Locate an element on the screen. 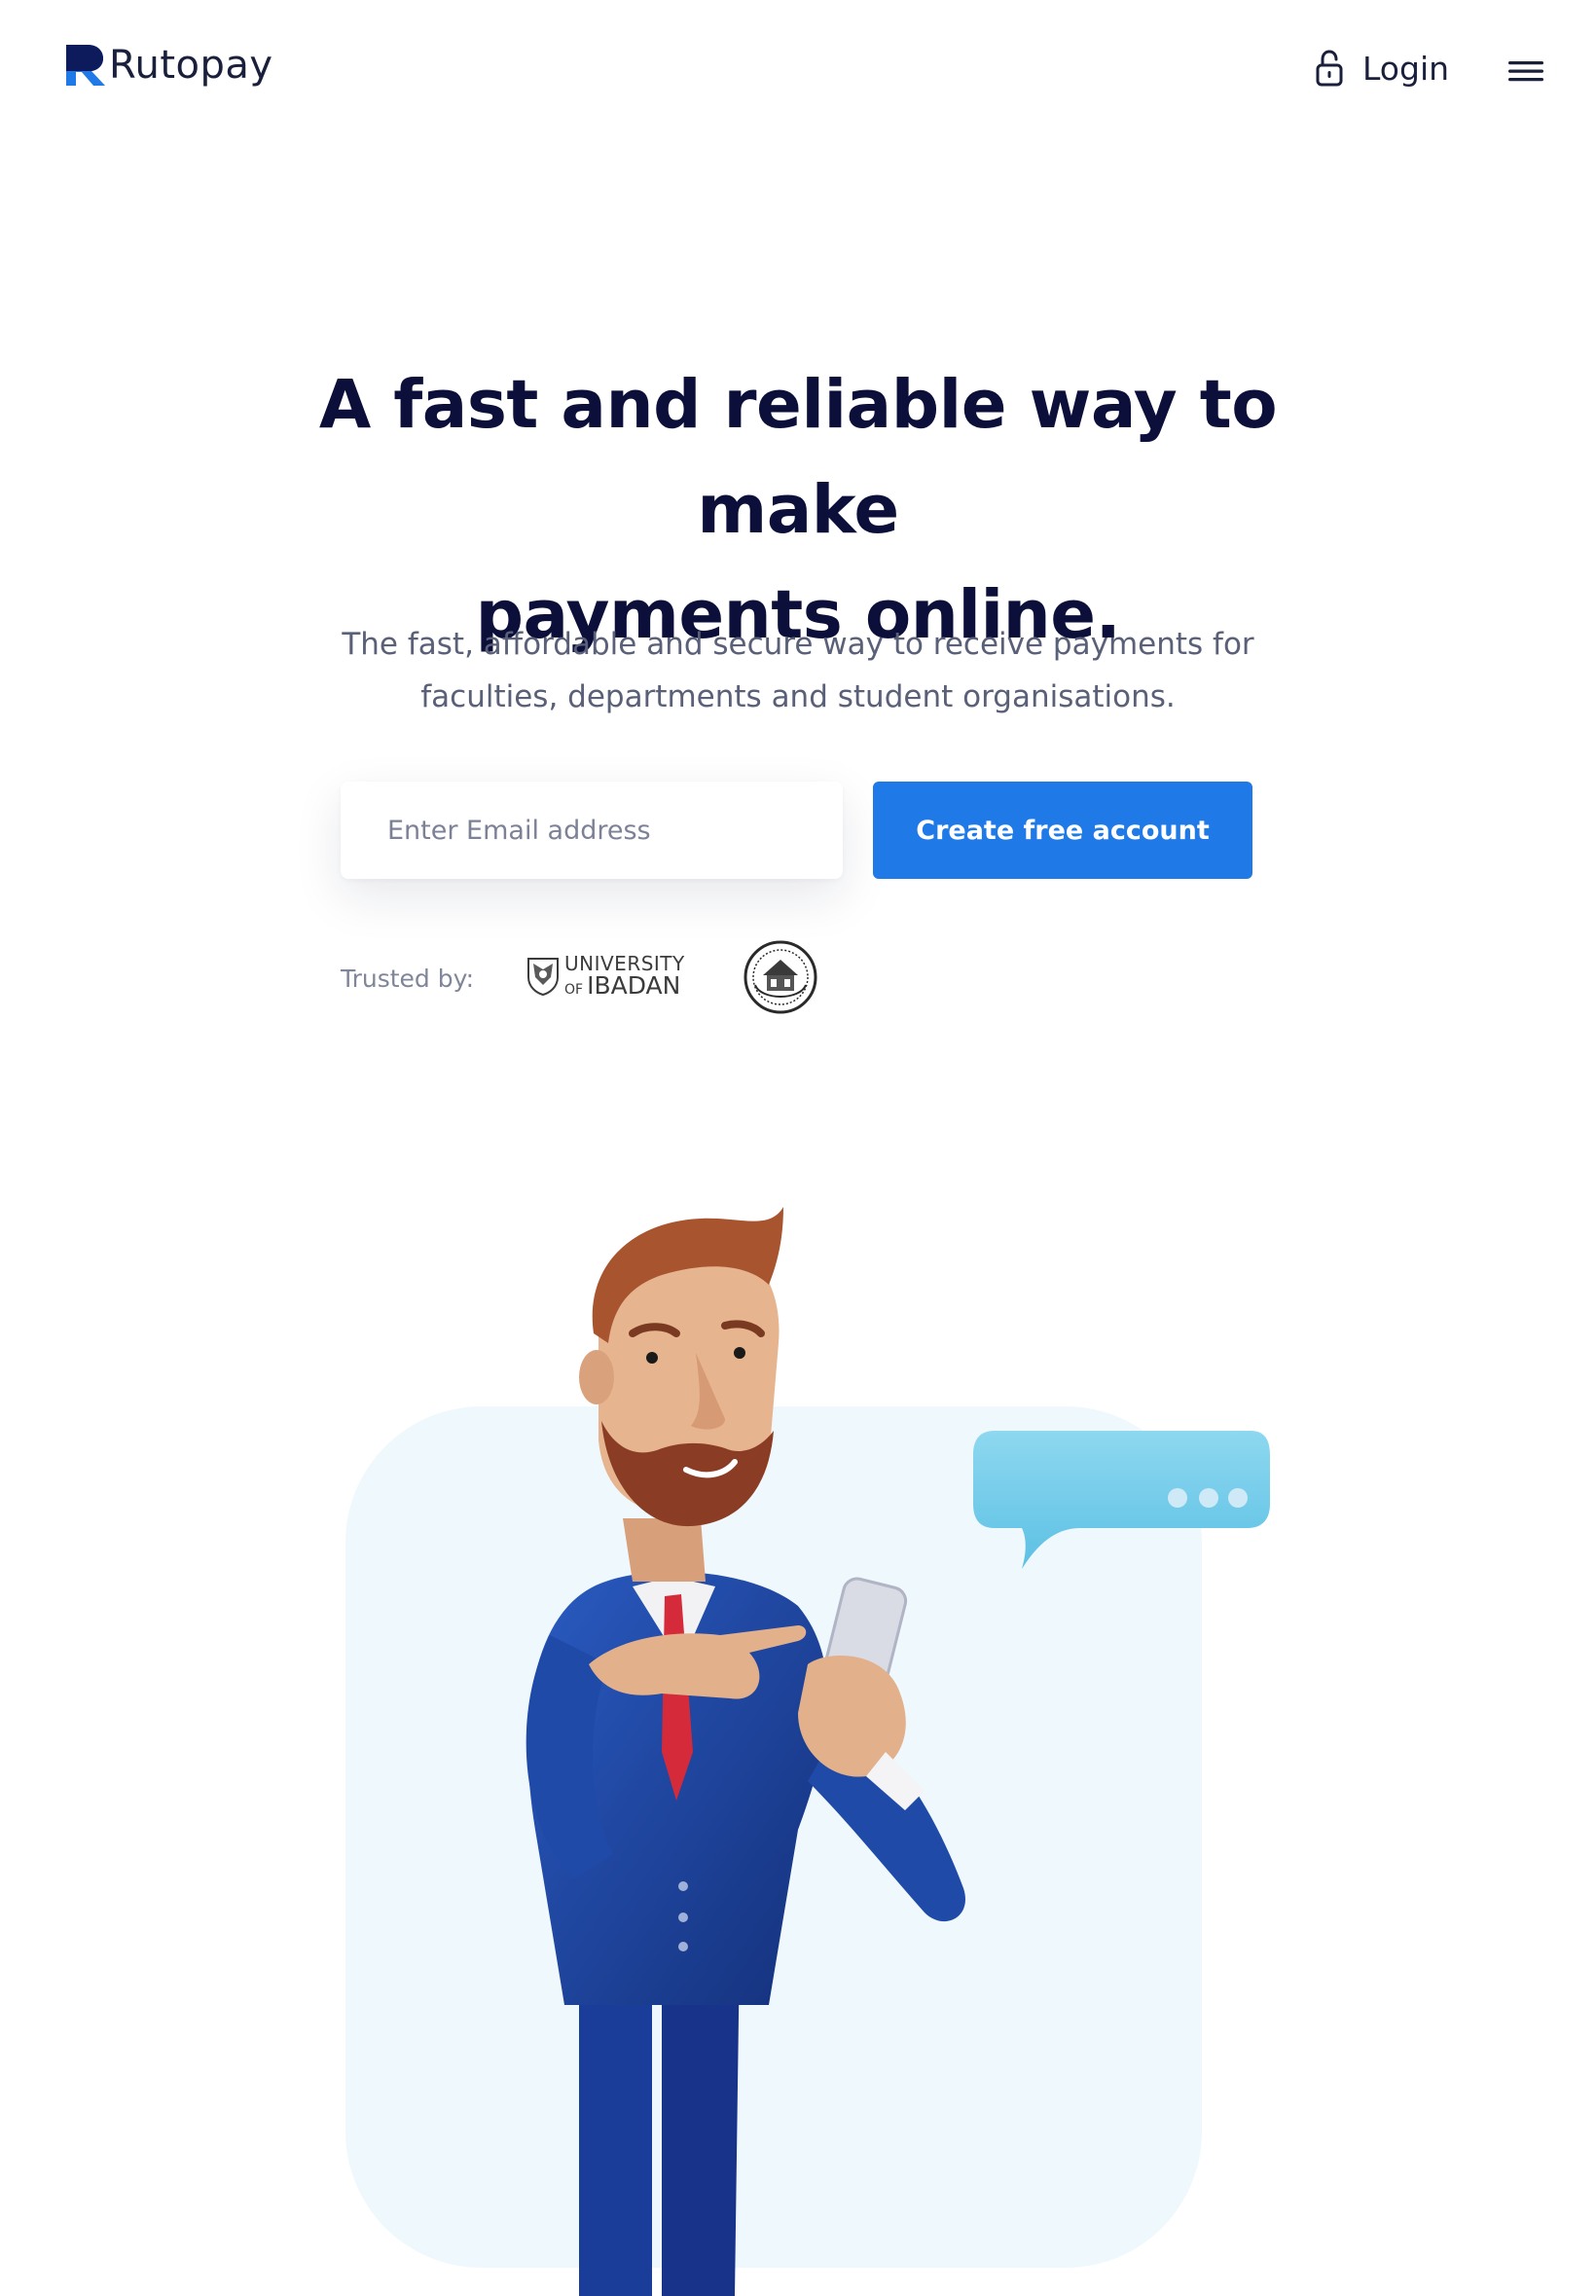 This screenshot has width=1596, height=2296. institution-seal-icon is located at coordinates (781, 977).